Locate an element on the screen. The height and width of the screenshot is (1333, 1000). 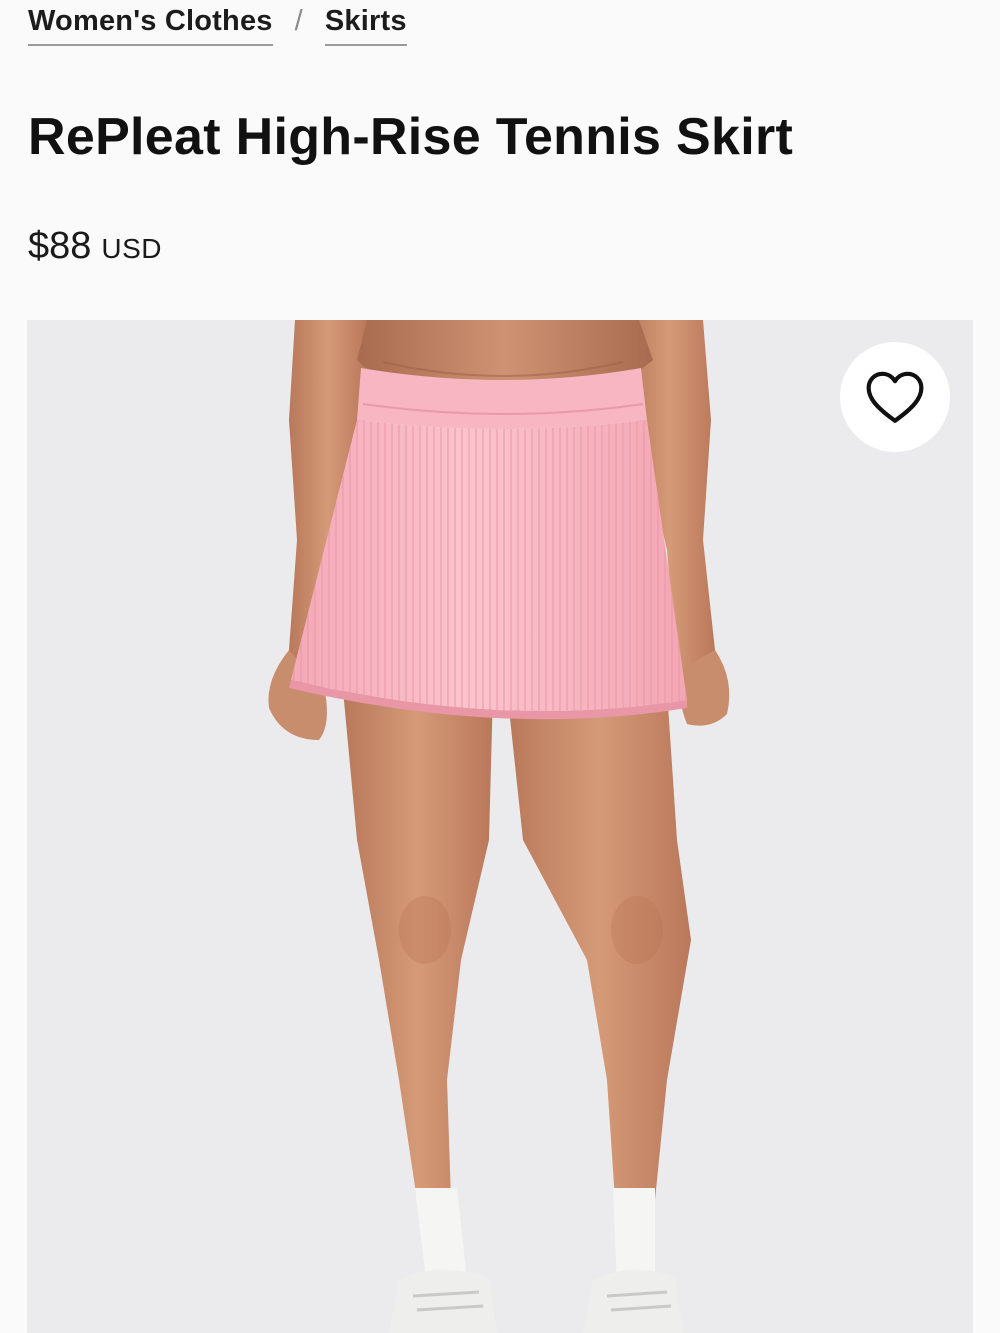
breadcrumb: Women's Clothes / Skirts is located at coordinates (217, 26).